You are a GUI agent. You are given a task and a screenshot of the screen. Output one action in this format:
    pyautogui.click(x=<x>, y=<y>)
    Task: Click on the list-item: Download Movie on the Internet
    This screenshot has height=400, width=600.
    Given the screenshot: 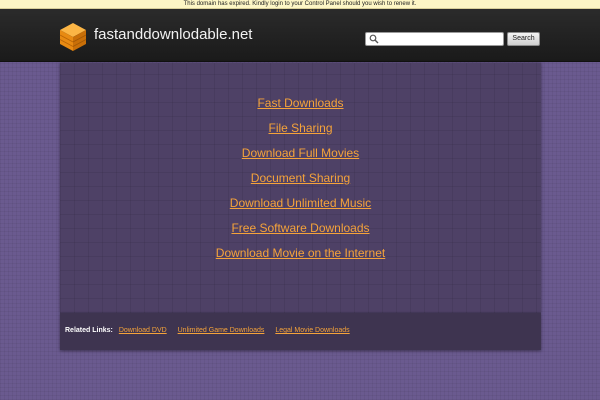 What is the action you would take?
    pyautogui.click(x=300, y=256)
    